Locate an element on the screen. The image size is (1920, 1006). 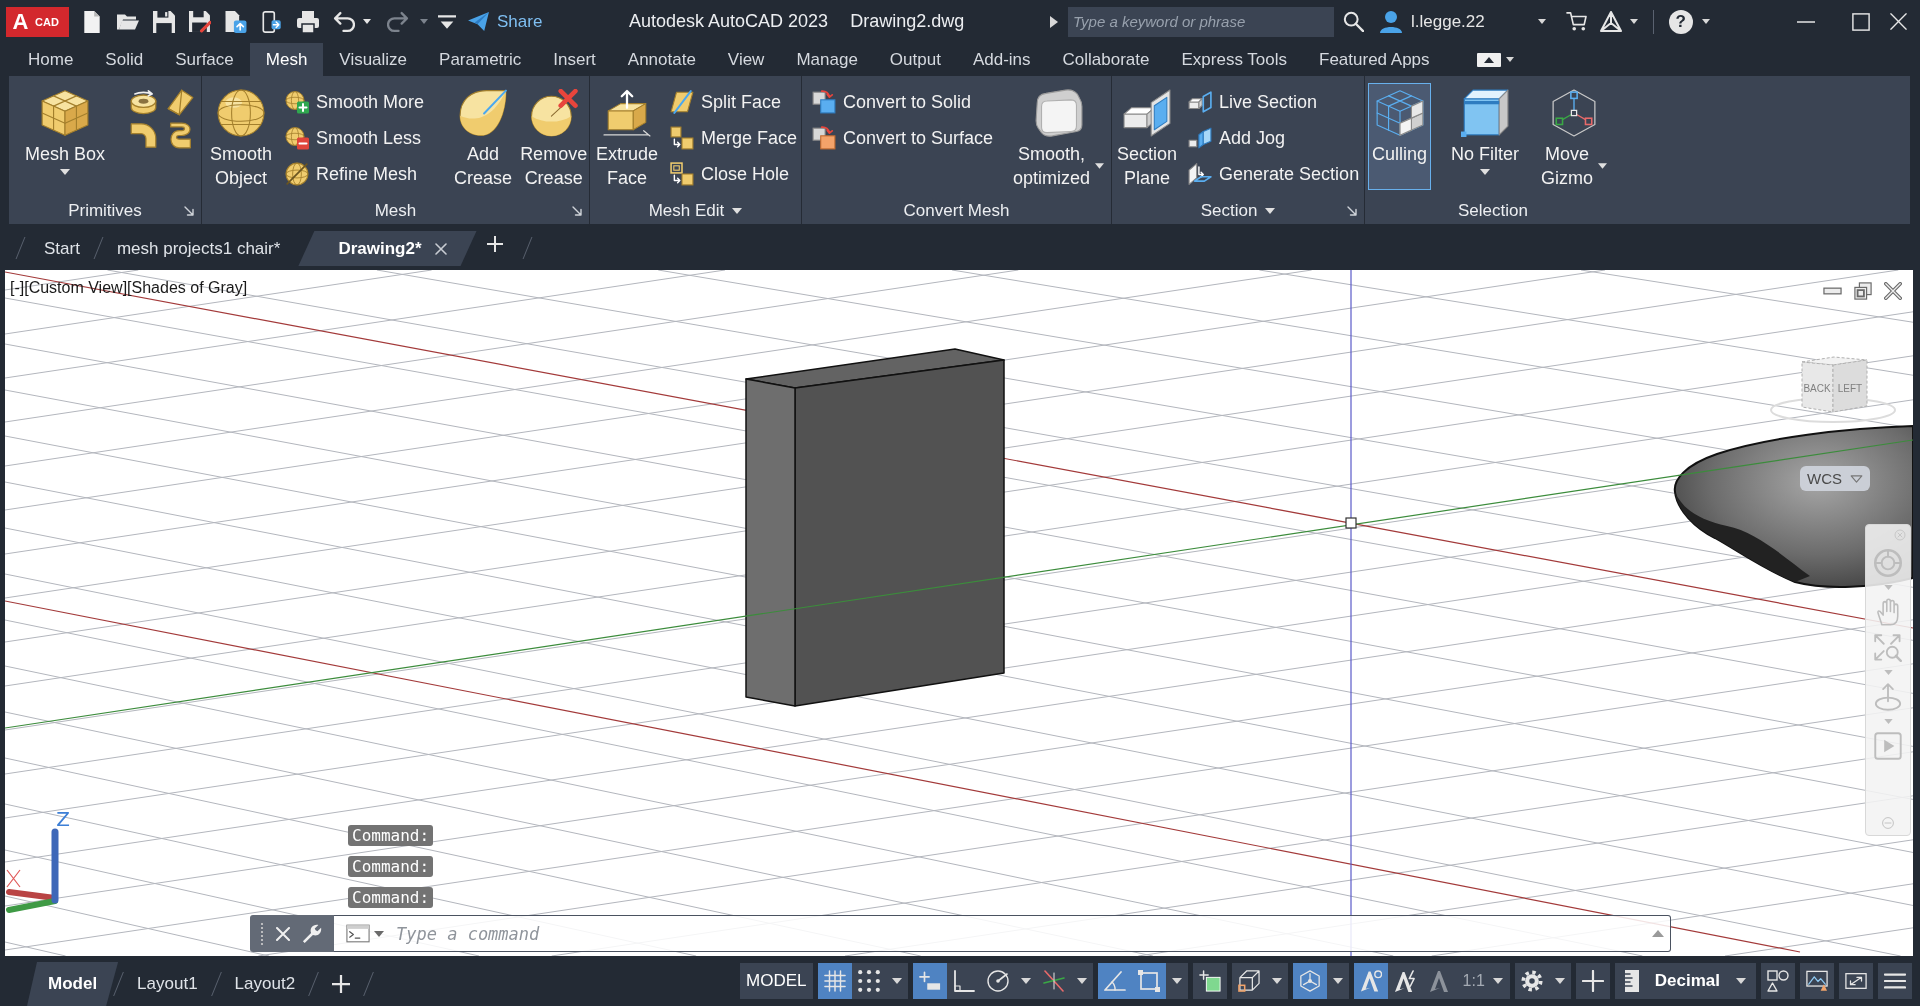
refine-mesh-button: Refine Mesh is located at coordinates (355, 174).